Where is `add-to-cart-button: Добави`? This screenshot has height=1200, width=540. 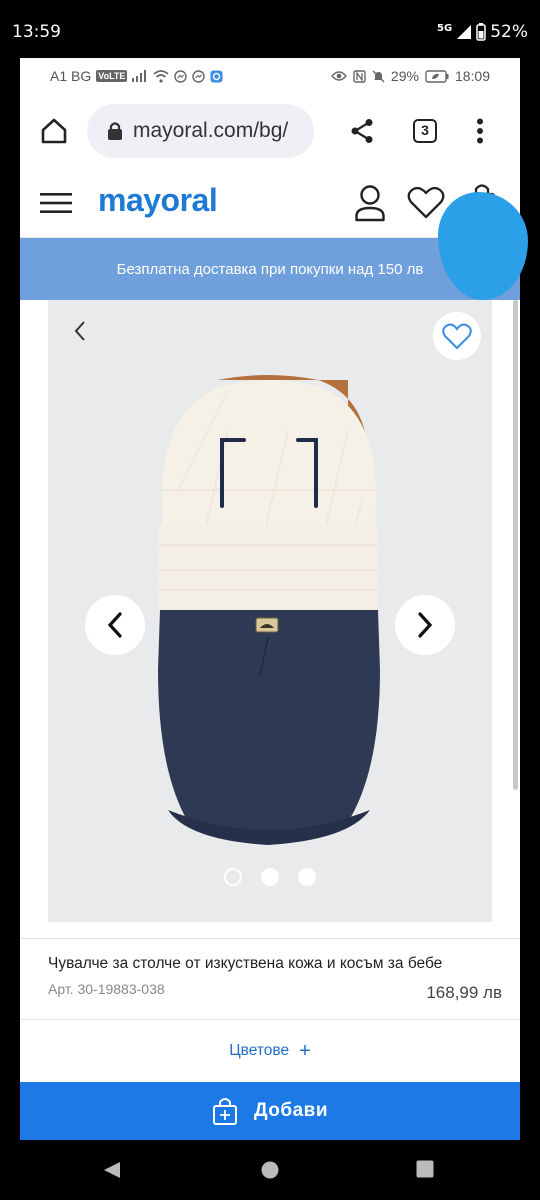
add-to-cart-button: Добави is located at coordinates (270, 1111).